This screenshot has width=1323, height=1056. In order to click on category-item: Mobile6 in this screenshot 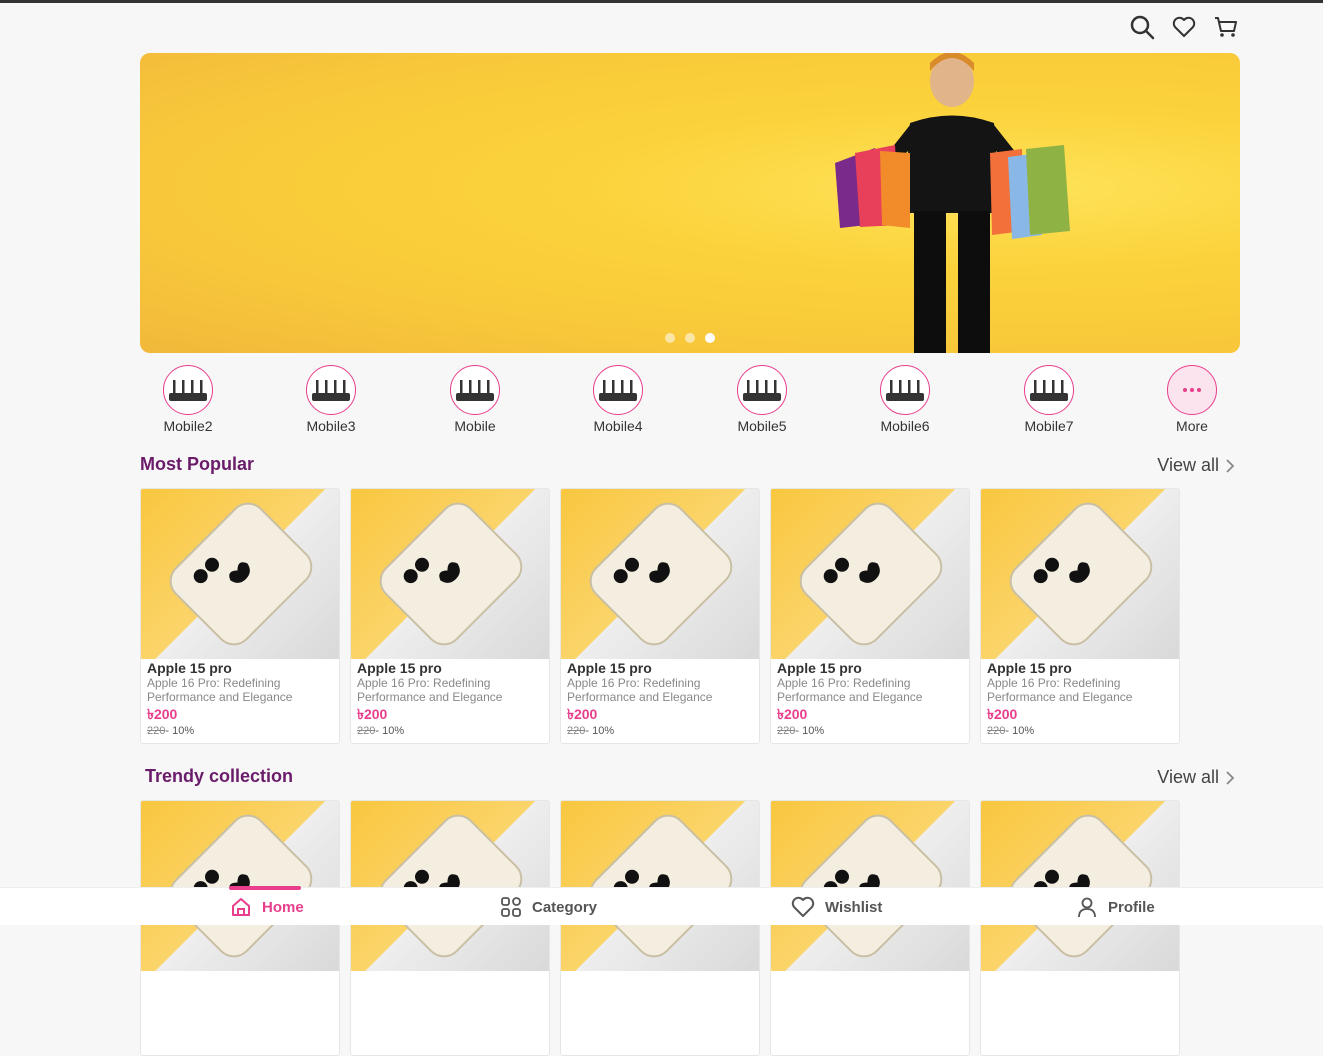, I will do `click(905, 399)`.